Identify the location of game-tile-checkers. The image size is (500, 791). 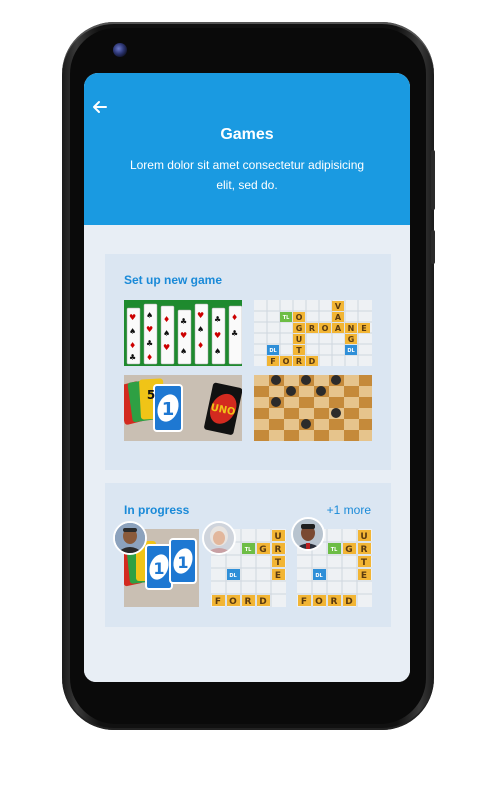
(313, 408).